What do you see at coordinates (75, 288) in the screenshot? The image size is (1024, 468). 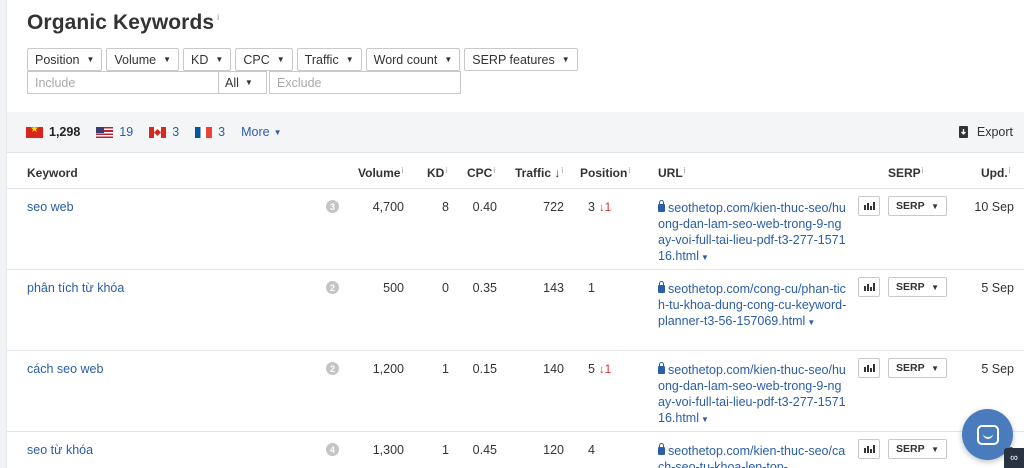 I see `keyword-link: phân tích từ khóa` at bounding box center [75, 288].